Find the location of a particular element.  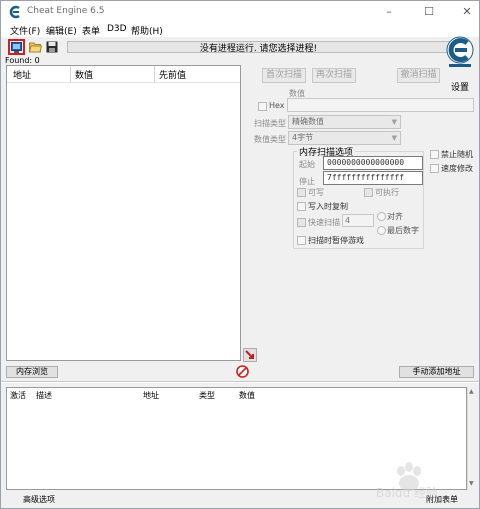

menu-bar: 文件(F) 编辑(E) 表单 D3D 帮助(H) is located at coordinates (240, 30).